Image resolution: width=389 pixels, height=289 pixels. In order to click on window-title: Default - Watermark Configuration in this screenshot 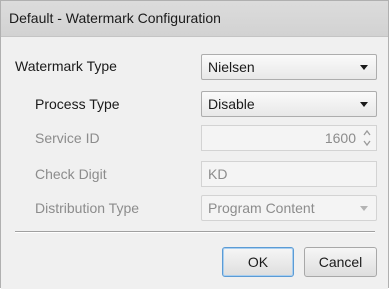, I will do `click(115, 18)`.